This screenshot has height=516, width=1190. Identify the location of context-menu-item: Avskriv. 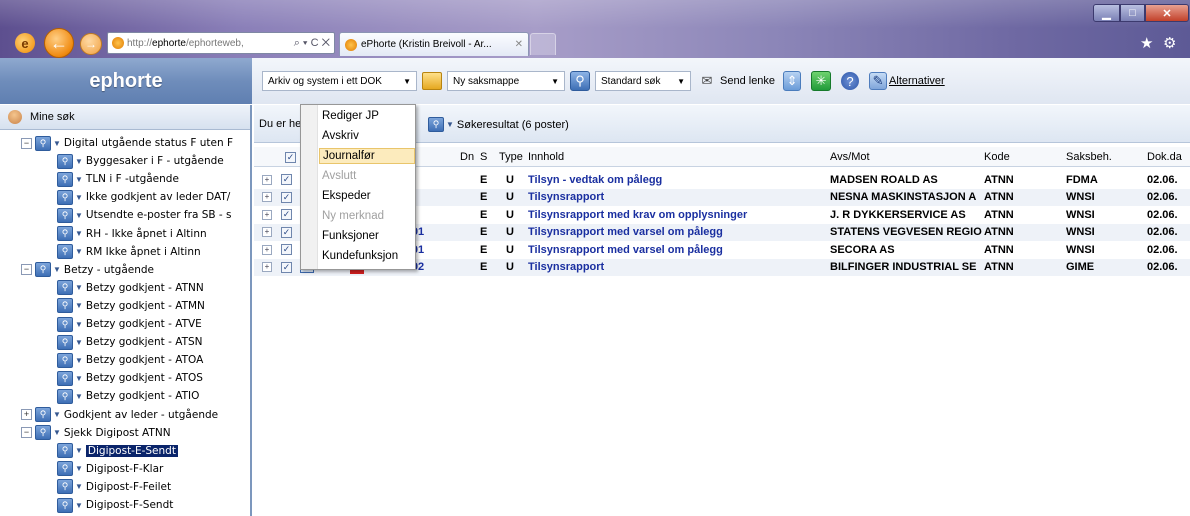
(367, 136).